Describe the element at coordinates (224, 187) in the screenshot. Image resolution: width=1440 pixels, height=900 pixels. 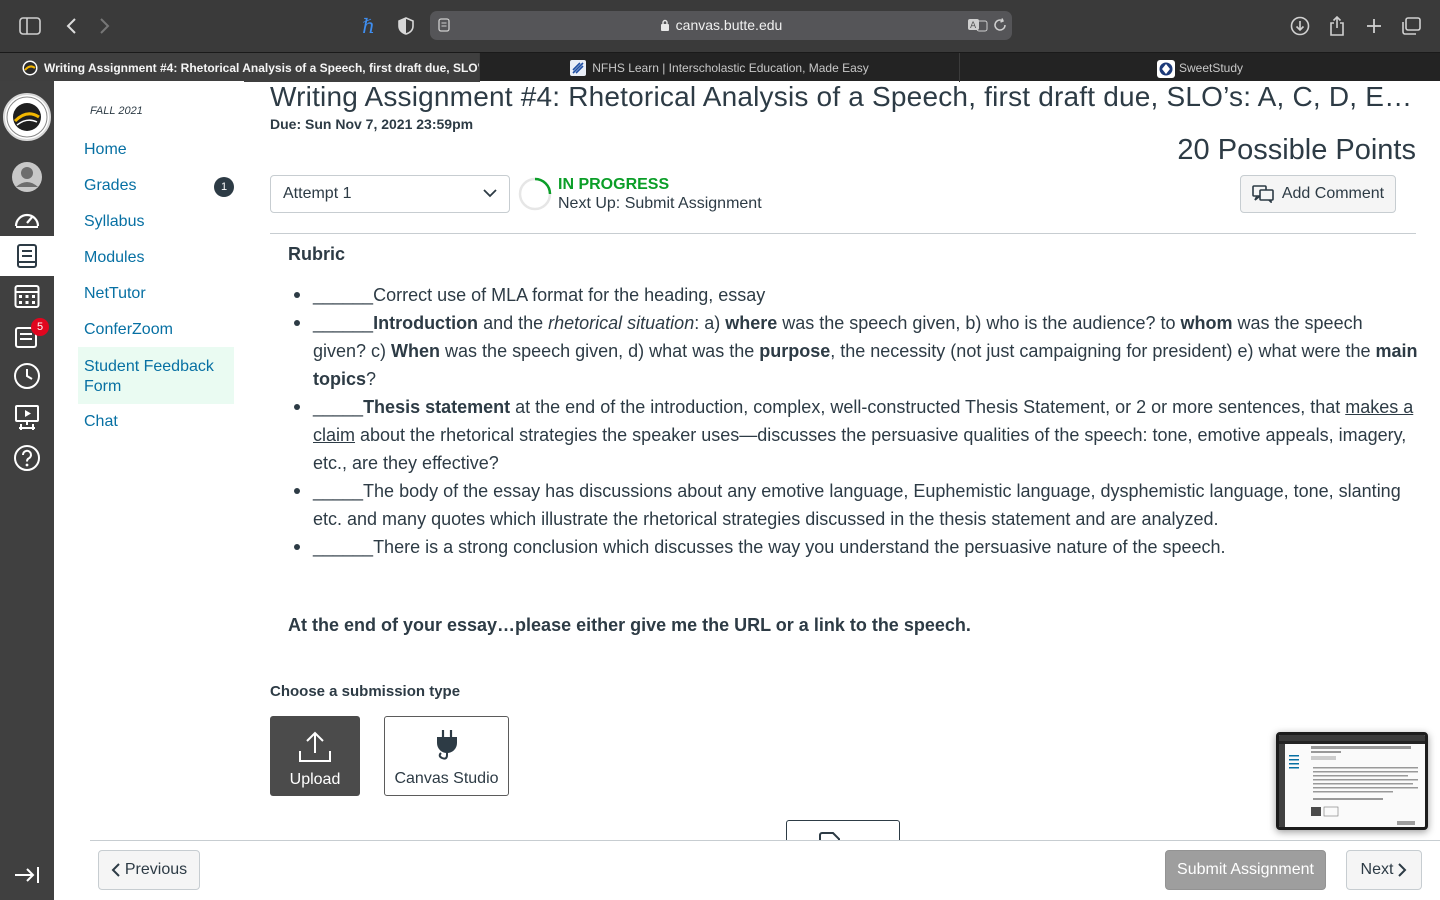
I see `grades-badge: 1` at that location.